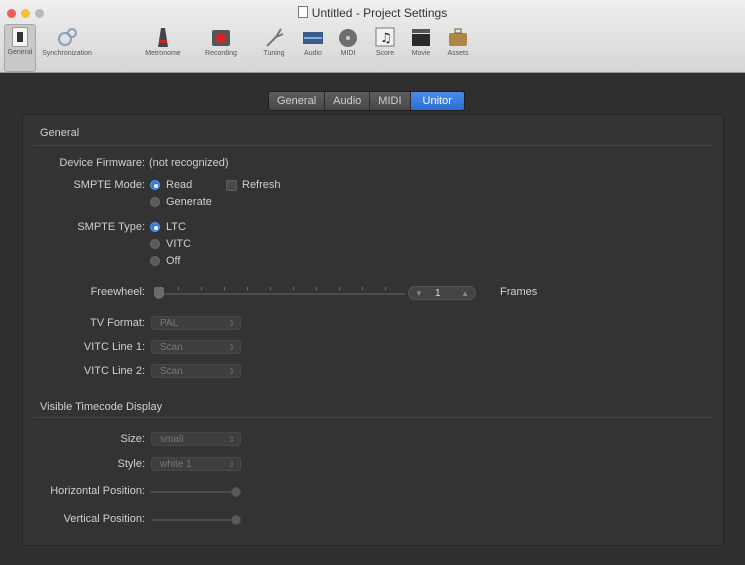  Describe the element at coordinates (163, 53) in the screenshot. I see `toolbar-label: Metronome` at that location.